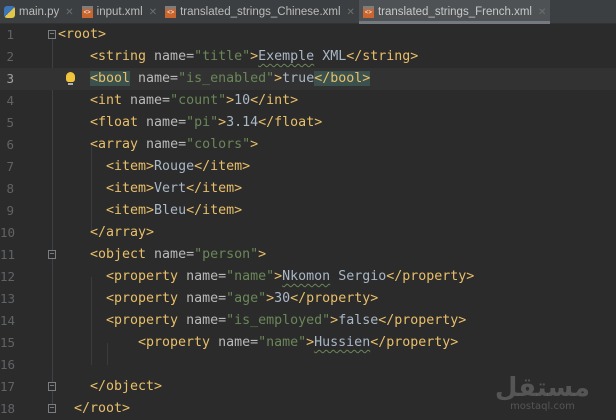 This screenshot has width=616, height=420. I want to click on code-token: <float, so click(118, 122).